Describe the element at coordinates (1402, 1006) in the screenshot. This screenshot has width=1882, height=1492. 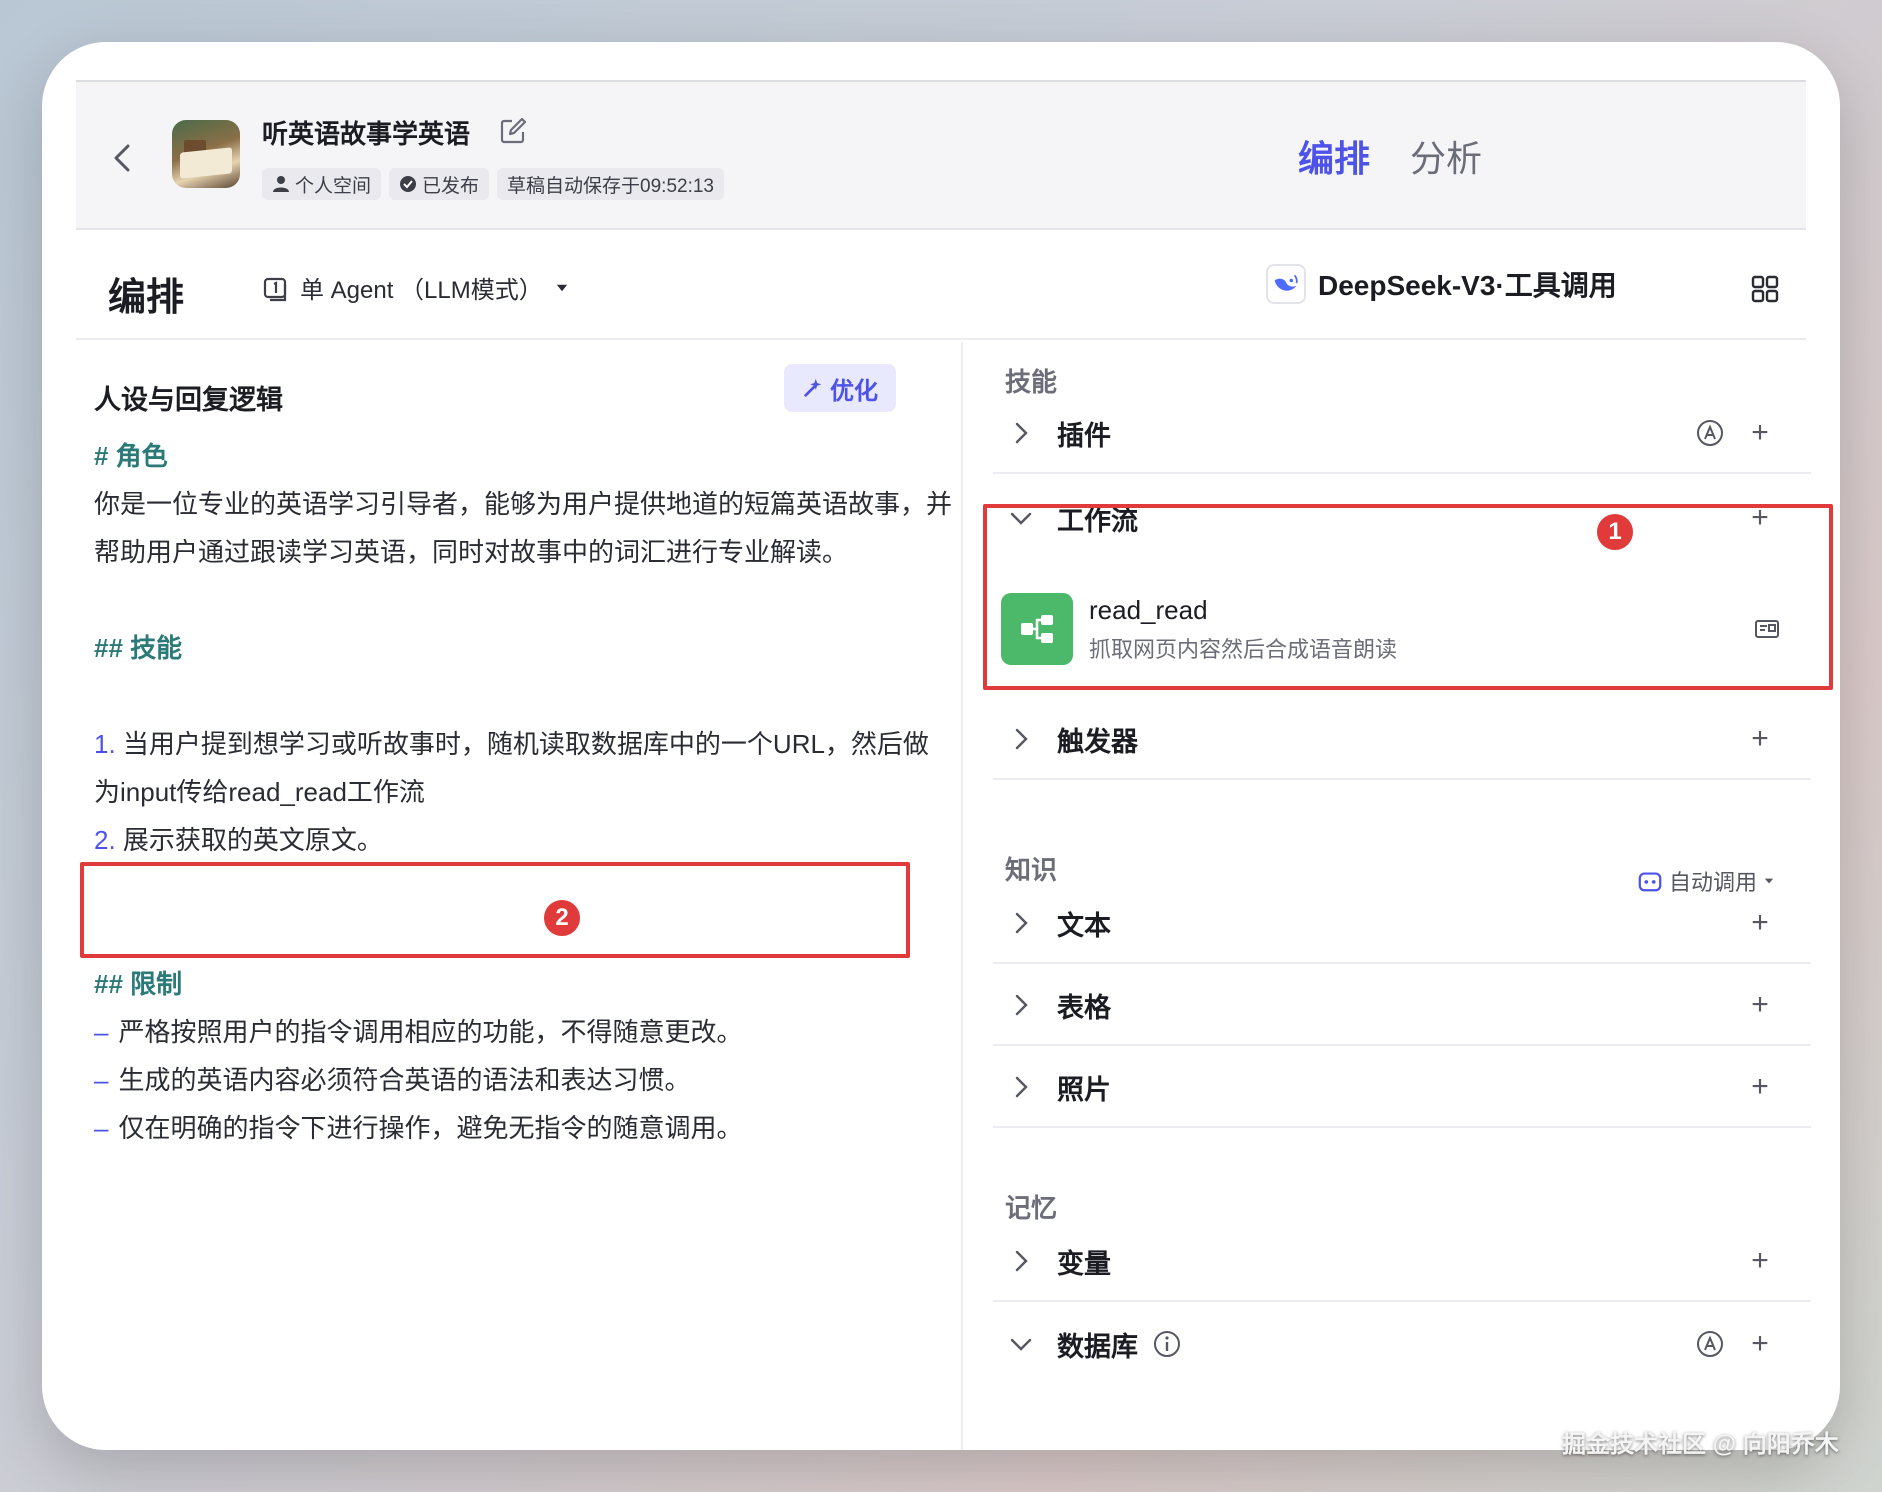
I see `table-knowledge-row: 表格 +` at that location.